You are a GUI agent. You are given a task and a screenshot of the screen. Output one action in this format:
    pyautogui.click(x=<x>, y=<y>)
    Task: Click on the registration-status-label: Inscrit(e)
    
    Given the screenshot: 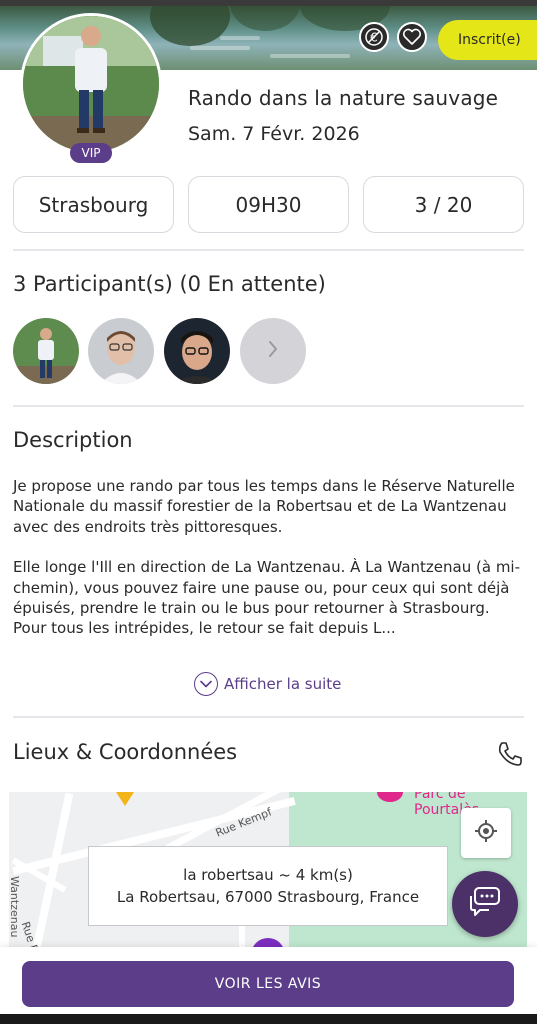 What is the action you would take?
    pyautogui.click(x=489, y=40)
    